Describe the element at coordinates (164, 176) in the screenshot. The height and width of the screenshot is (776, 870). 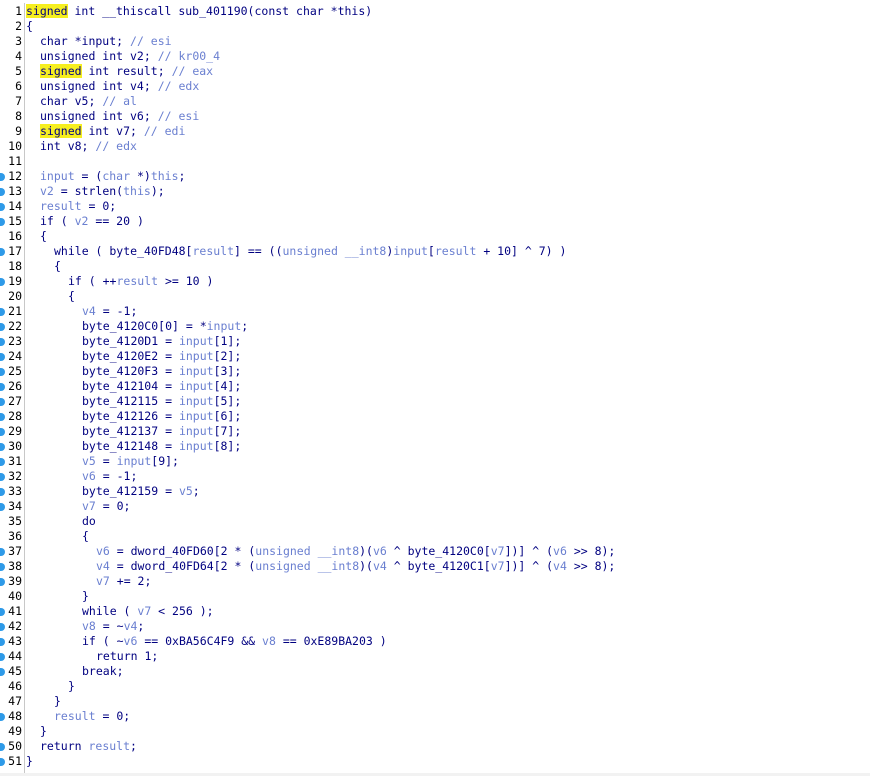
I see `code-token: this` at that location.